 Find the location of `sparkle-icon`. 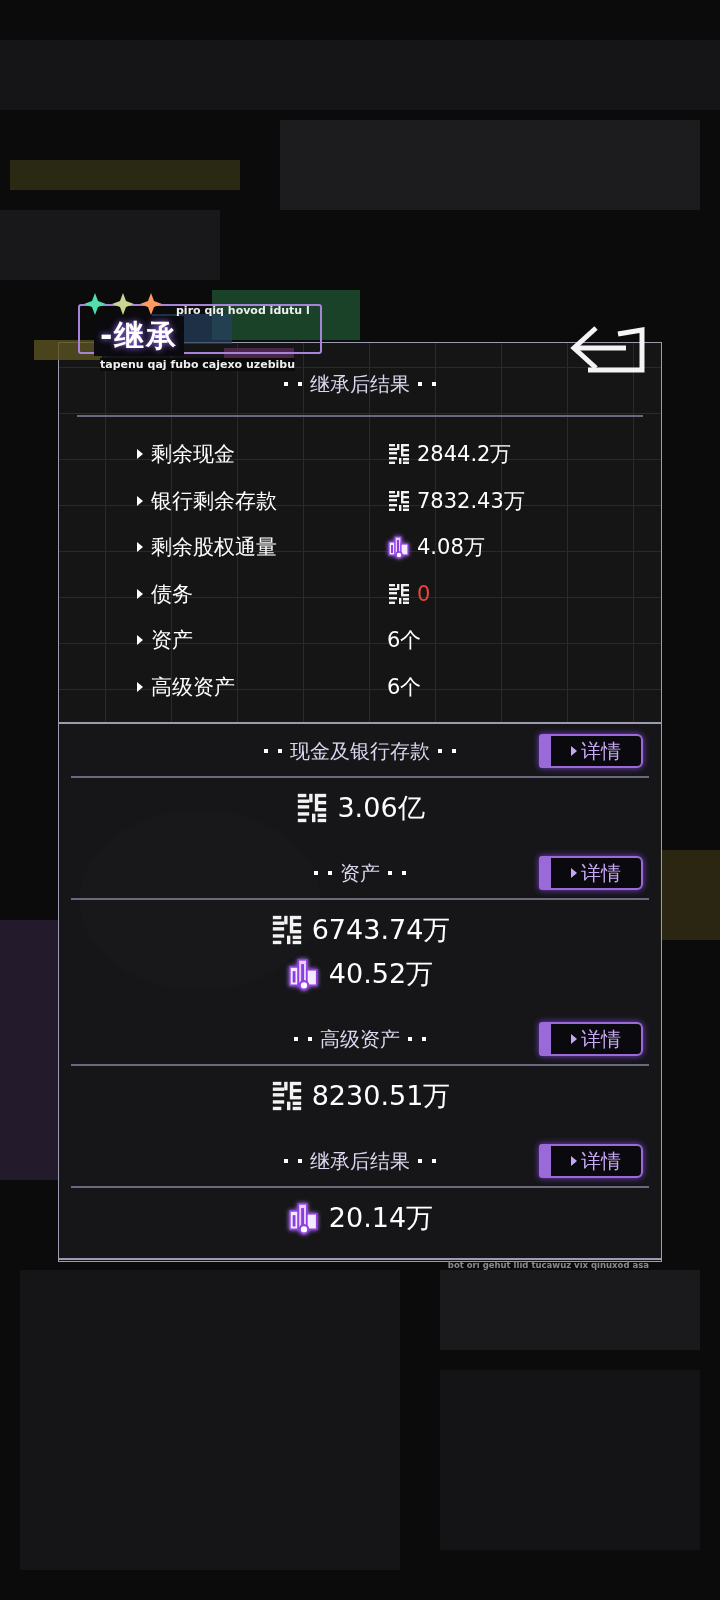

sparkle-icon is located at coordinates (123, 304).